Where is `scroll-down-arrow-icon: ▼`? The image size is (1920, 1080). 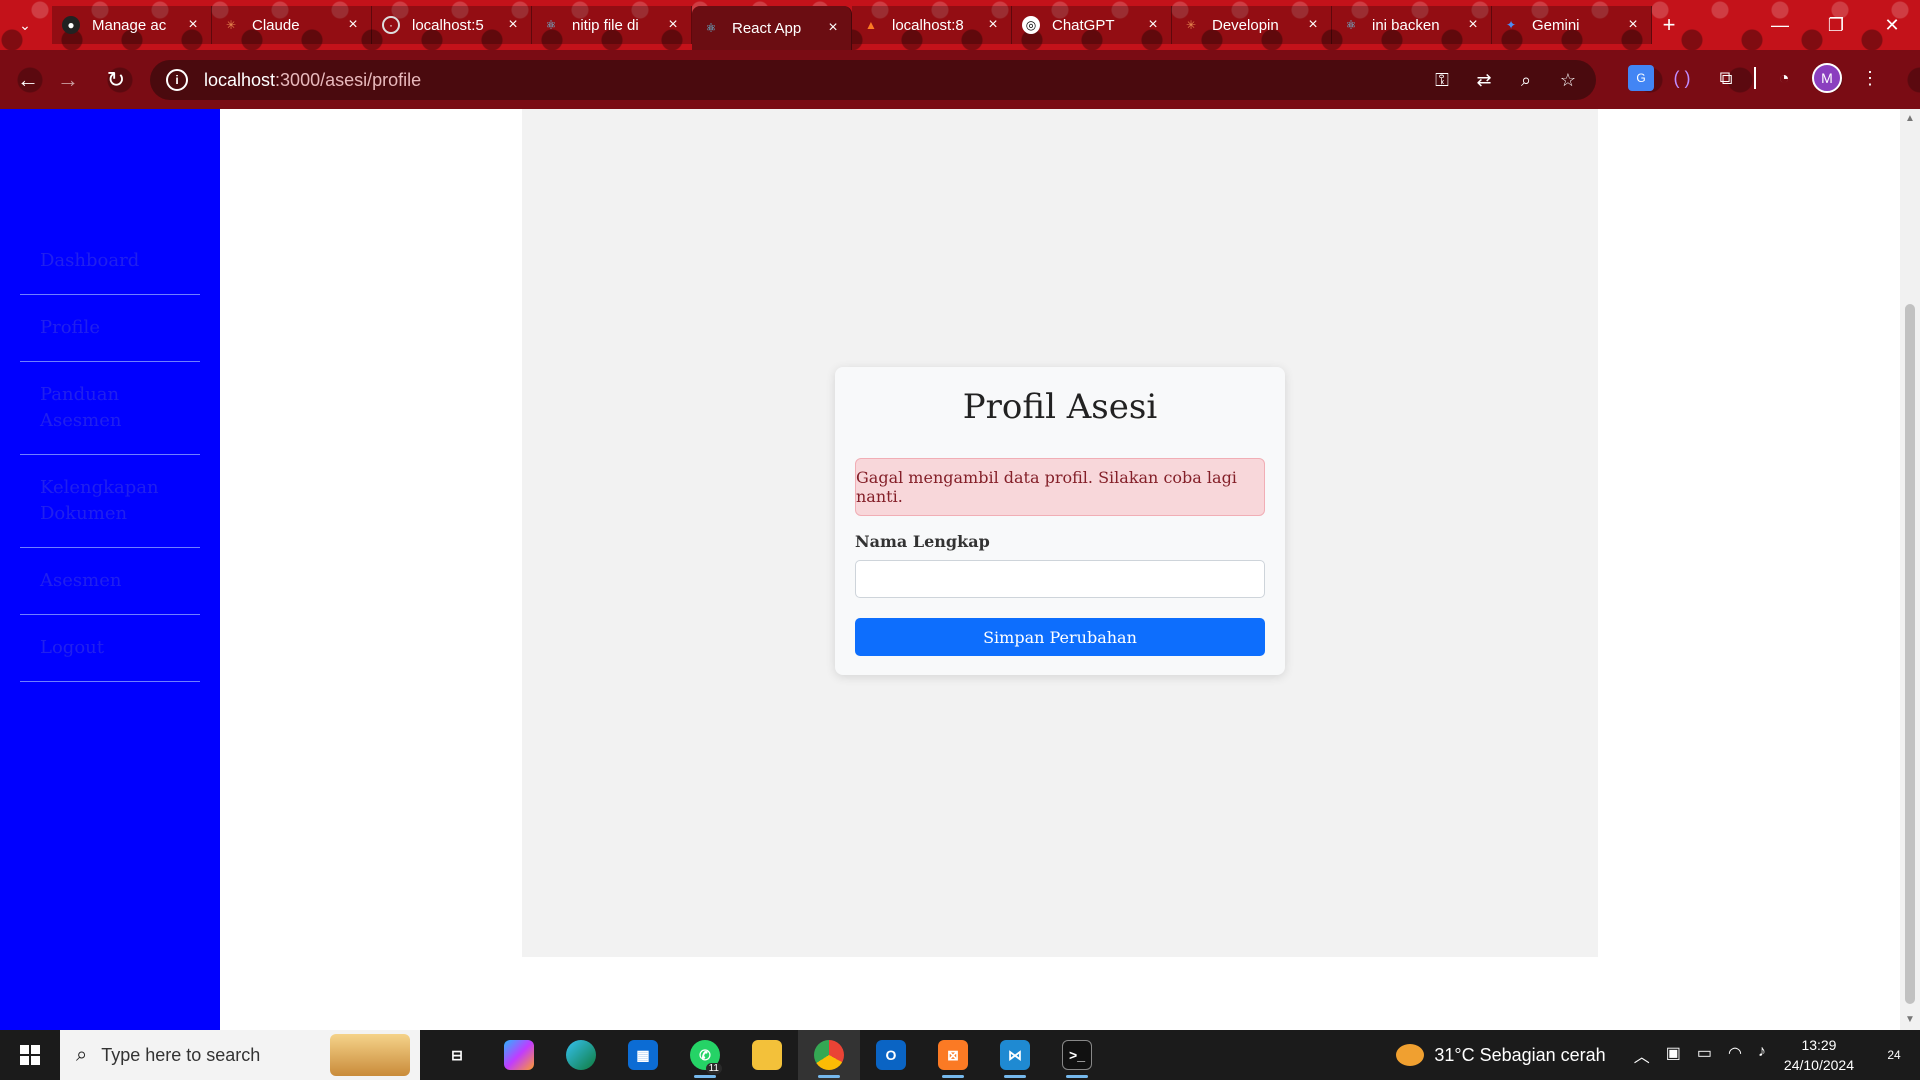
scroll-down-arrow-icon: ▼ is located at coordinates (1910, 1020).